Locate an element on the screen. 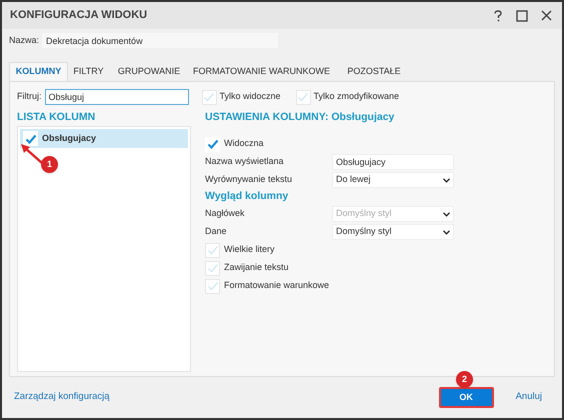 Image resolution: width=564 pixels, height=420 pixels. checkbox-label: Tylko zmodyfikowane is located at coordinates (357, 97).